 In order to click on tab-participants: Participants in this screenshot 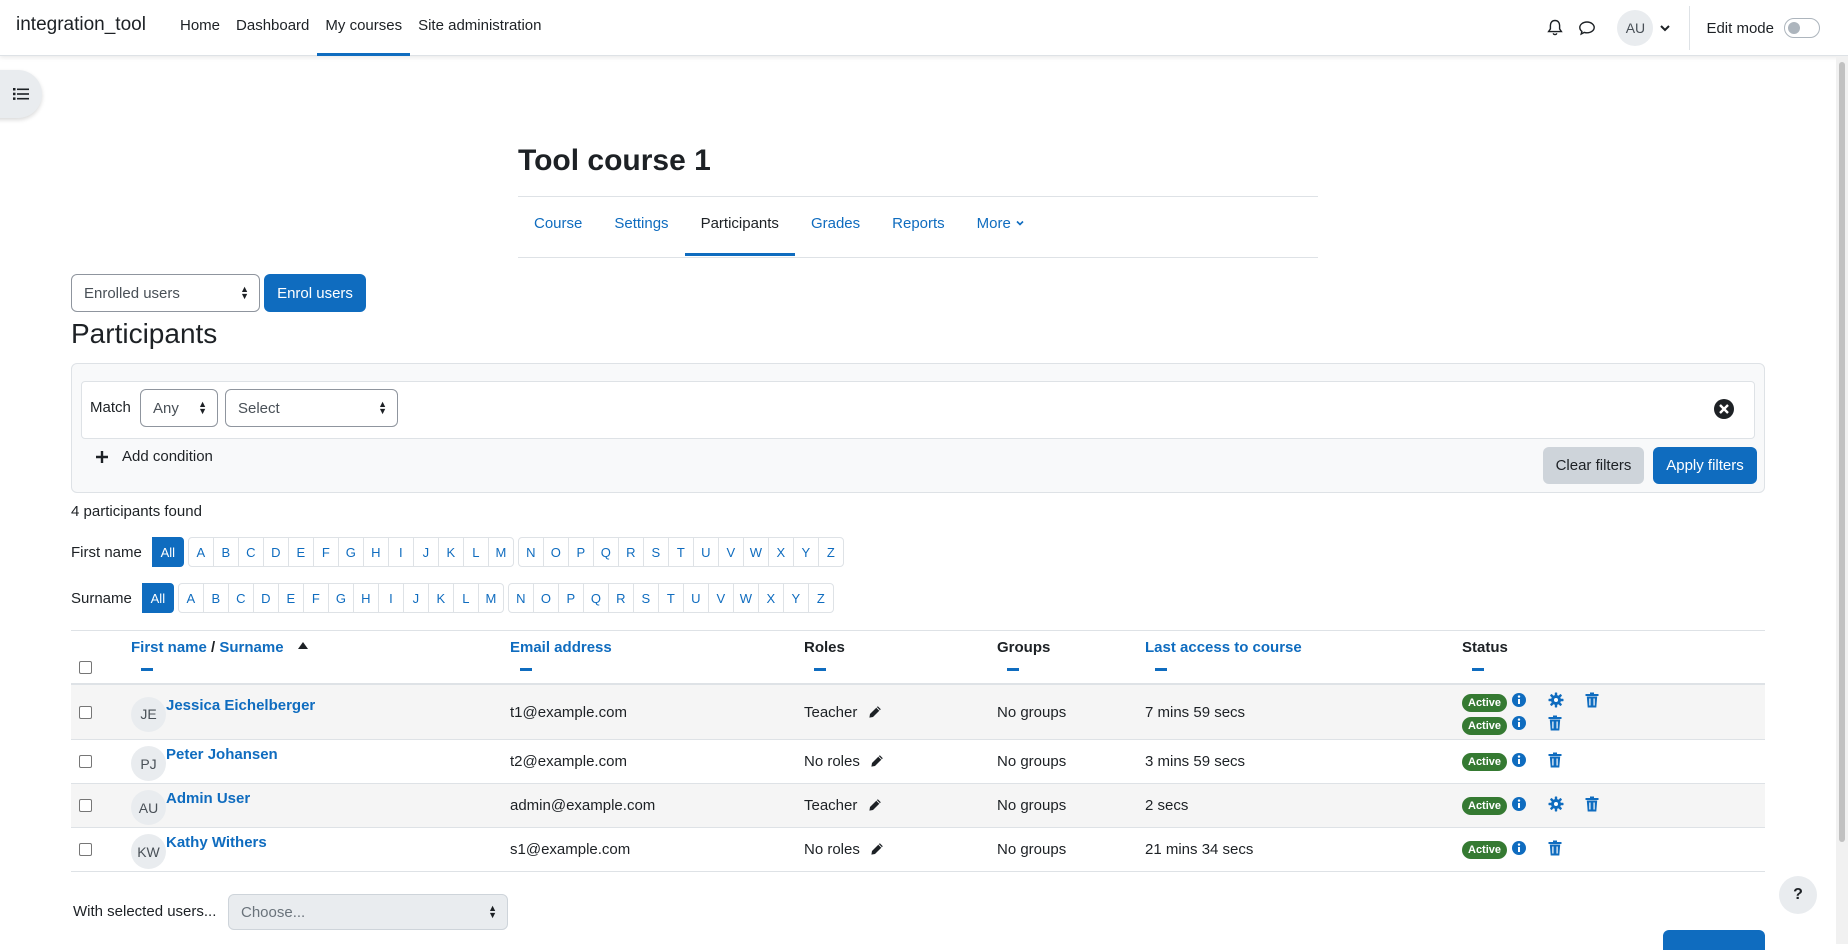, I will do `click(739, 227)`.